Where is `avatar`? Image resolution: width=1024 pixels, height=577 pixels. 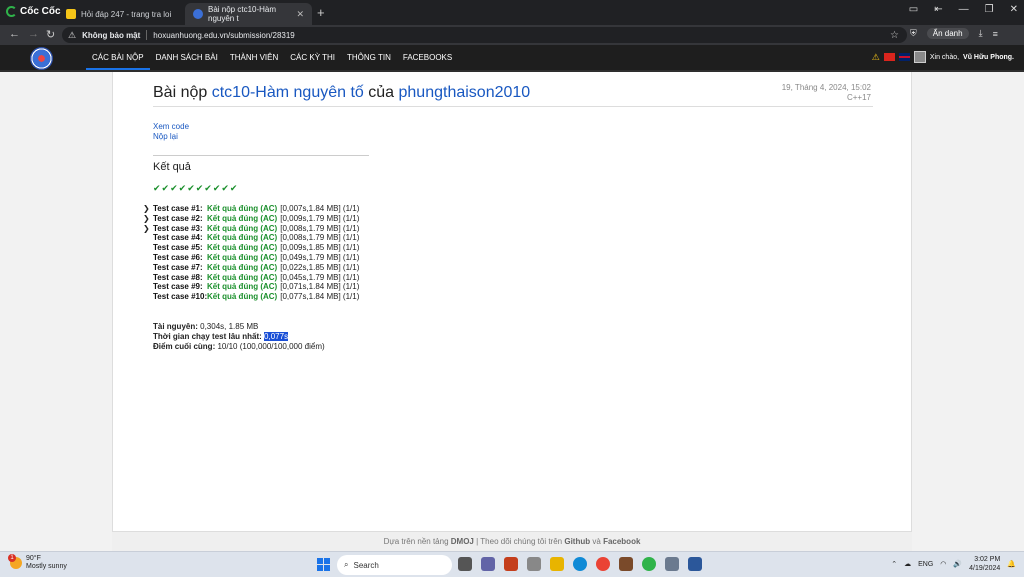 avatar is located at coordinates (919, 57).